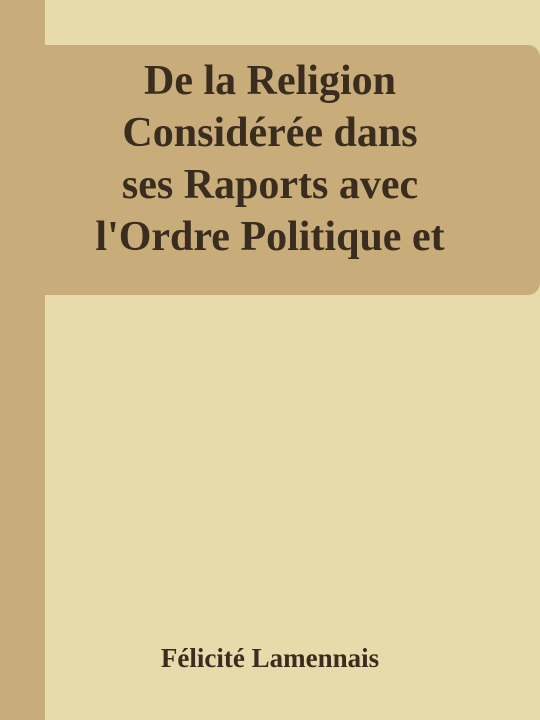 The width and height of the screenshot is (540, 720). I want to click on title-line-1: De la Religion, so click(270, 81).